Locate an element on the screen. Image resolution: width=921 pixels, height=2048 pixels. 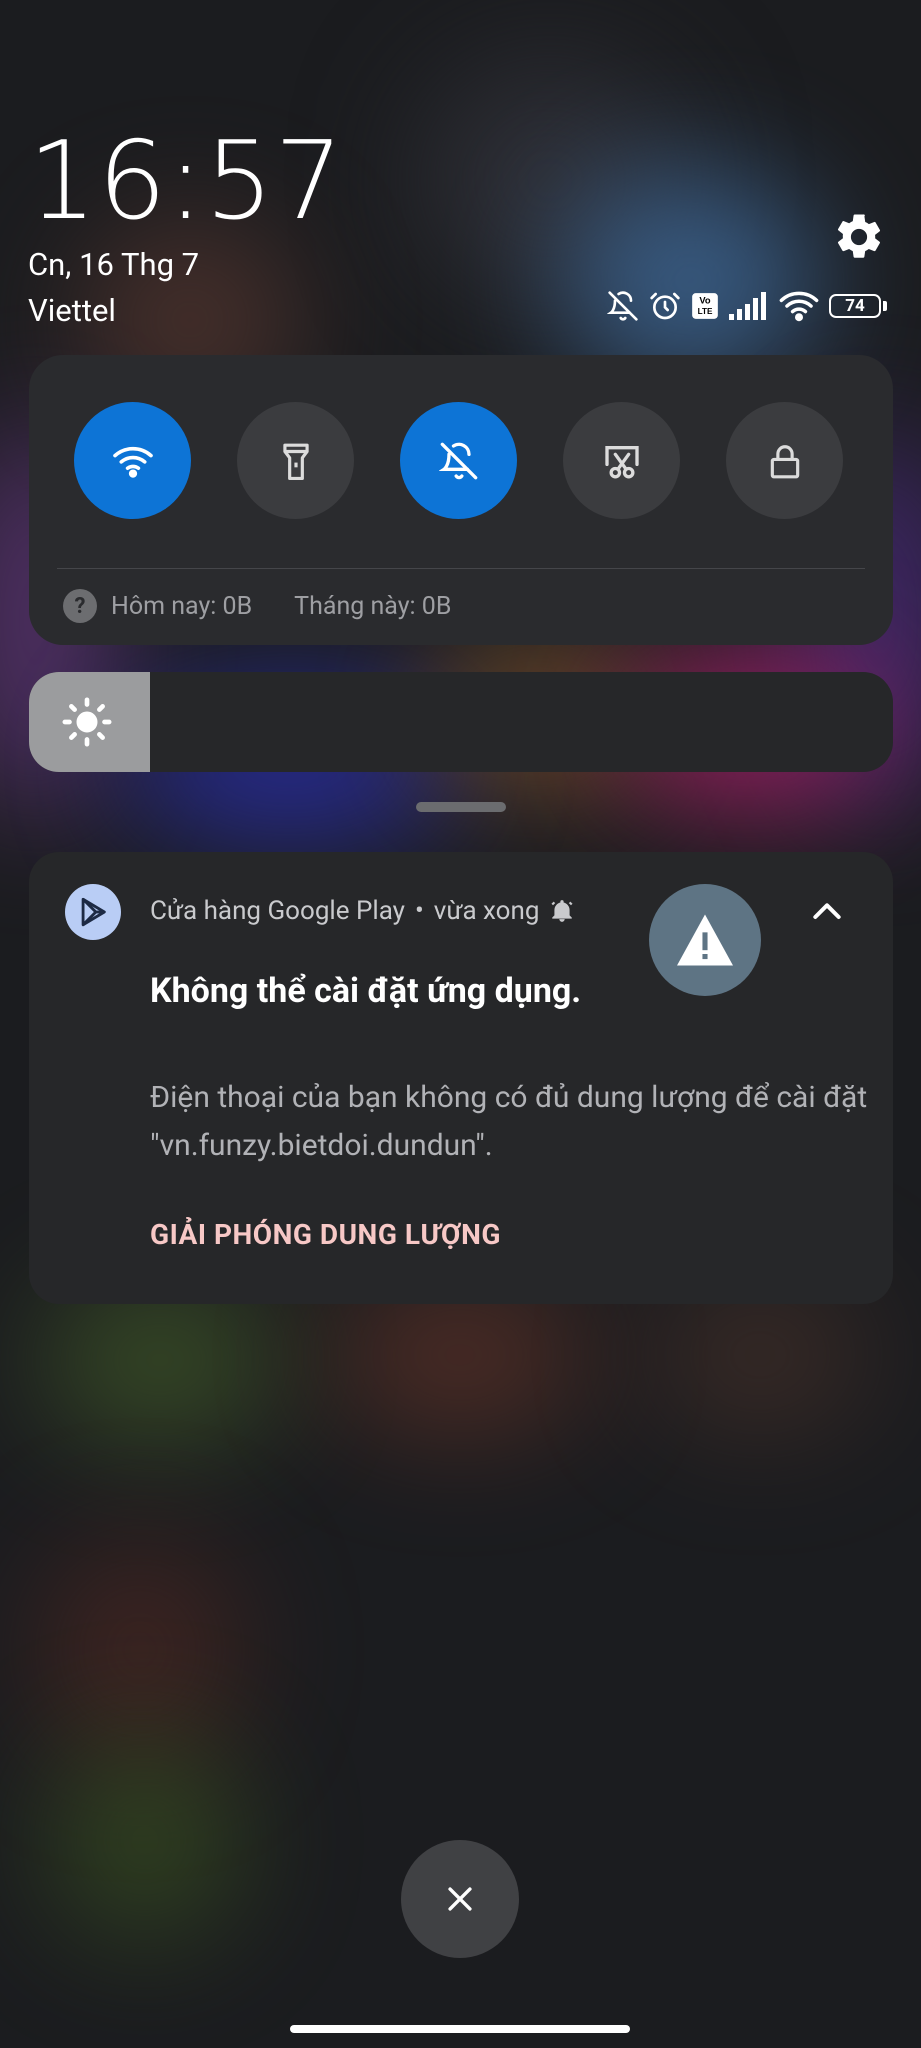
carrier-label: Viettel is located at coordinates (72, 310).